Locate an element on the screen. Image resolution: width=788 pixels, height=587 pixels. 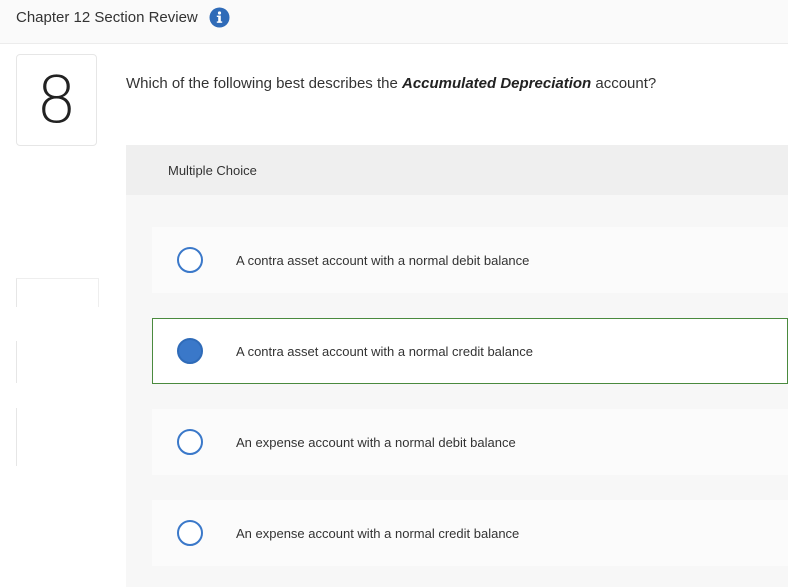
question-suffix: account? is located at coordinates (624, 83).